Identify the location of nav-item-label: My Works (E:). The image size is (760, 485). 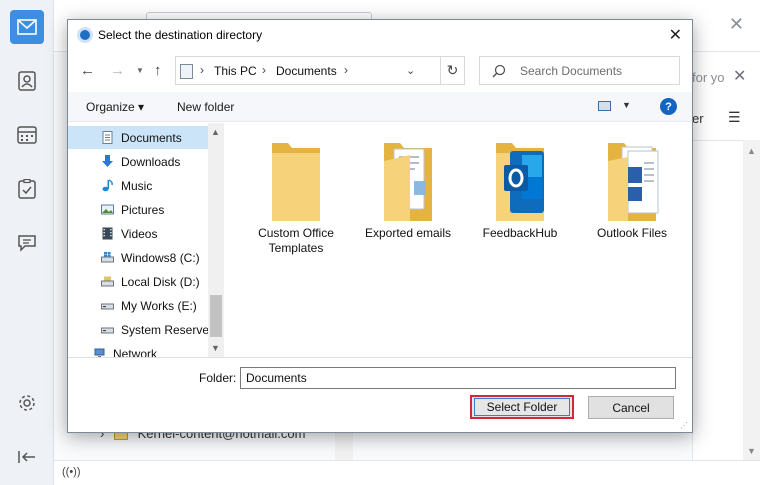
(159, 306).